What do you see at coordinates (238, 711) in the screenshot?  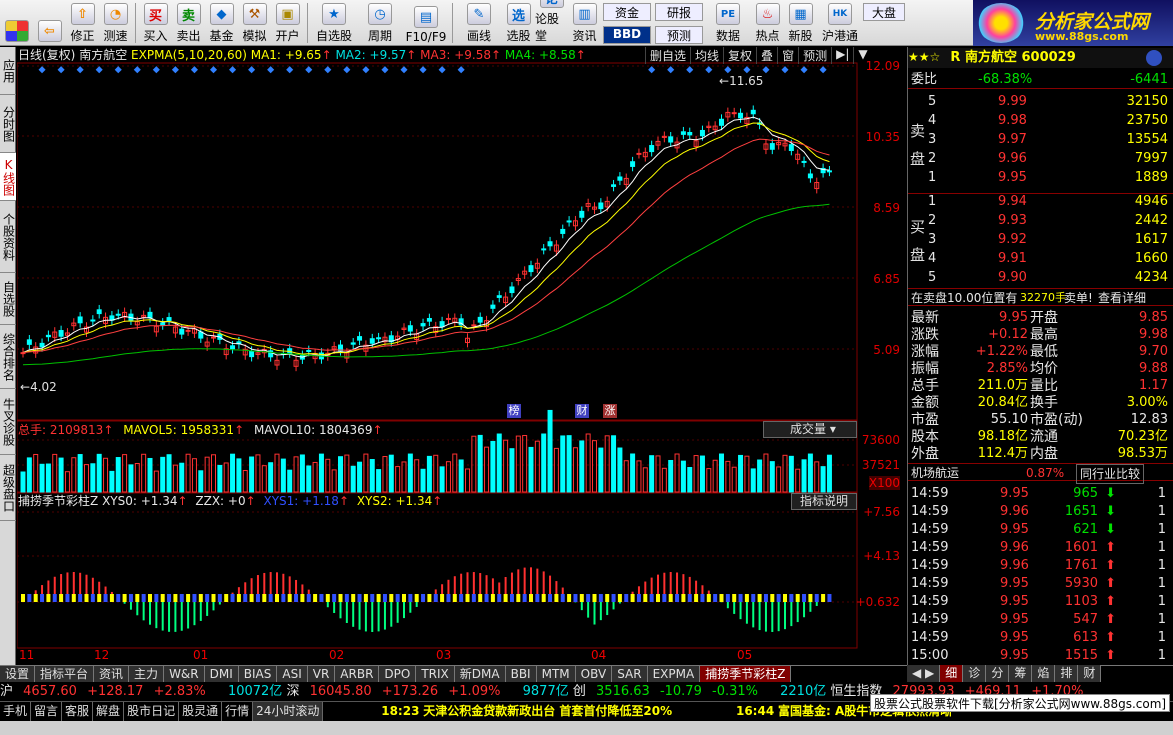 I see `status-quote: 行情` at bounding box center [238, 711].